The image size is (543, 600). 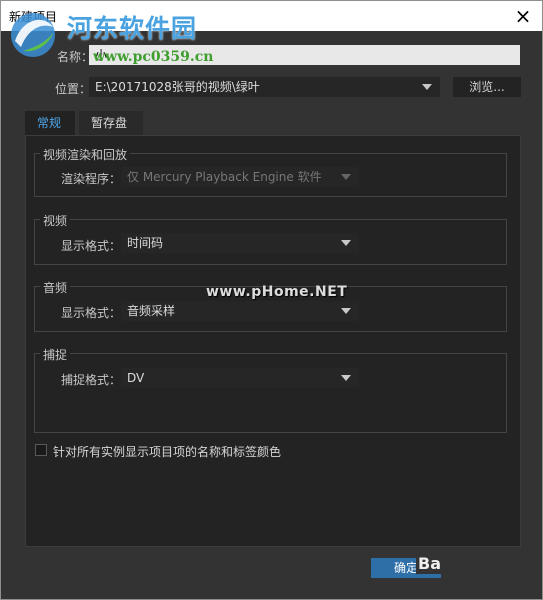 What do you see at coordinates (132, 28) in the screenshot?
I see `watermark-site-name: 河东软件园` at bounding box center [132, 28].